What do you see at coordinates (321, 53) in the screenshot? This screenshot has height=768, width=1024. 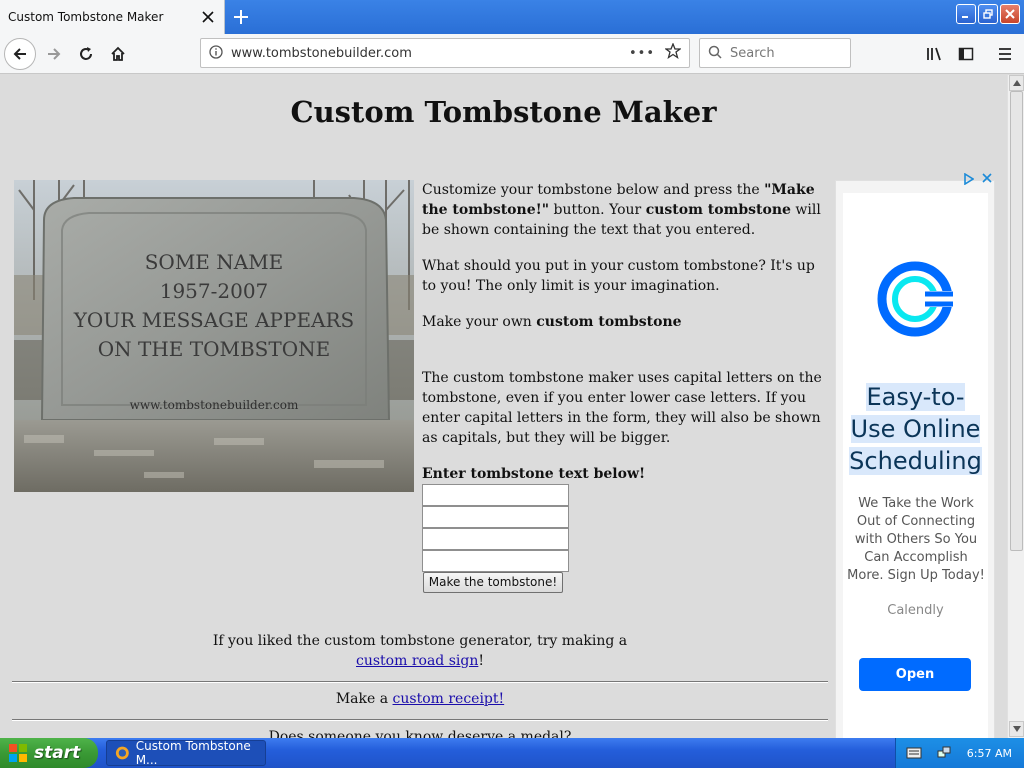 I see `url-text: www.tombstonebuilder.com` at bounding box center [321, 53].